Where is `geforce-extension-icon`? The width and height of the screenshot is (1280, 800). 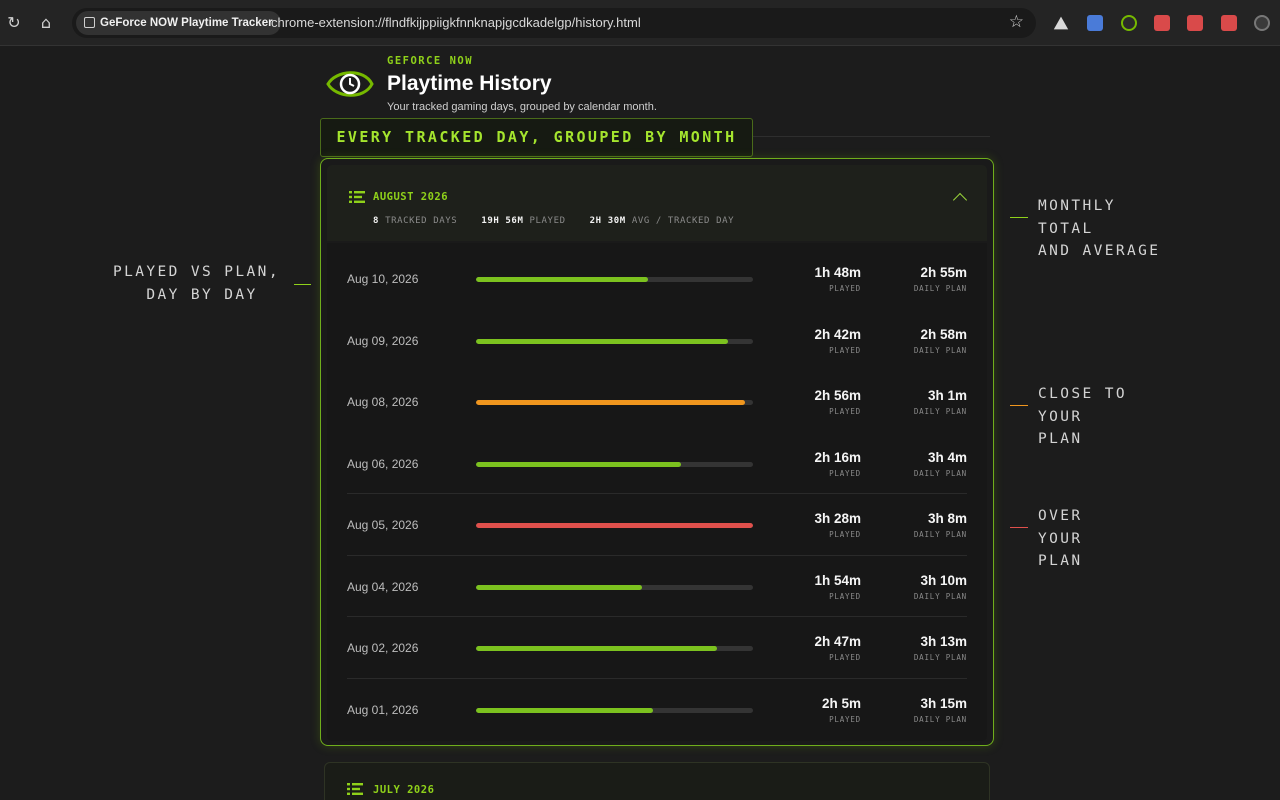 geforce-extension-icon is located at coordinates (1129, 23).